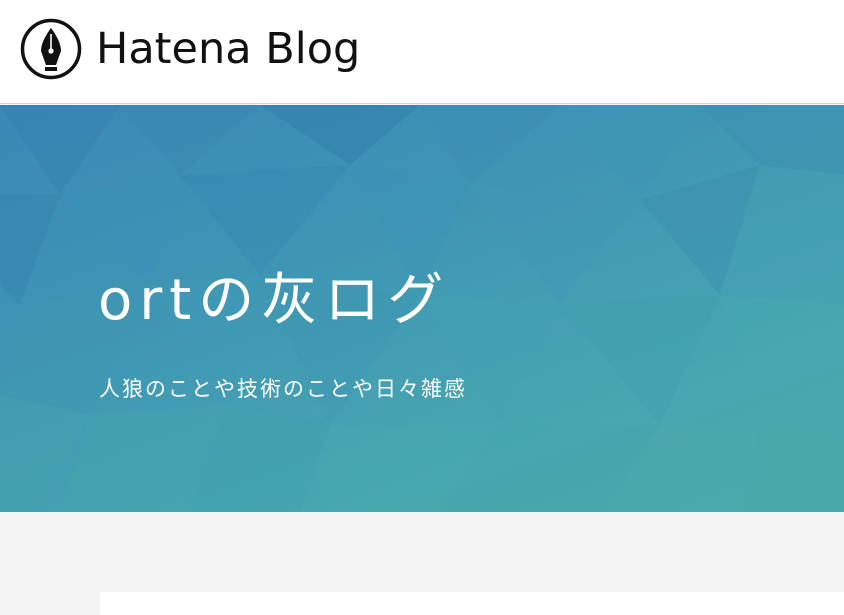  I want to click on blog-description: 人狼のことや技術のことや日々雑感, so click(283, 389).